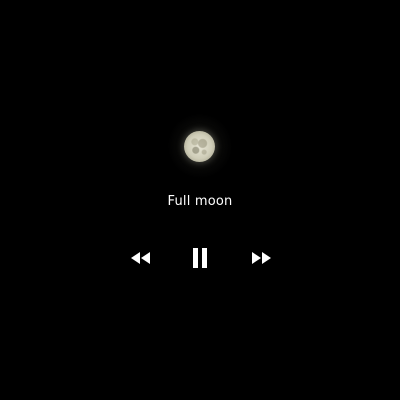 This screenshot has width=400, height=400. I want to click on playback-controls, so click(200, 258).